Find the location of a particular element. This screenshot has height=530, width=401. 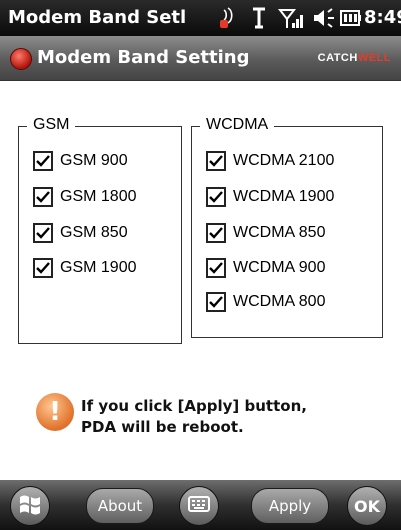

checkbox-wcdma-900: WCDMA 900 is located at coordinates (265, 268).